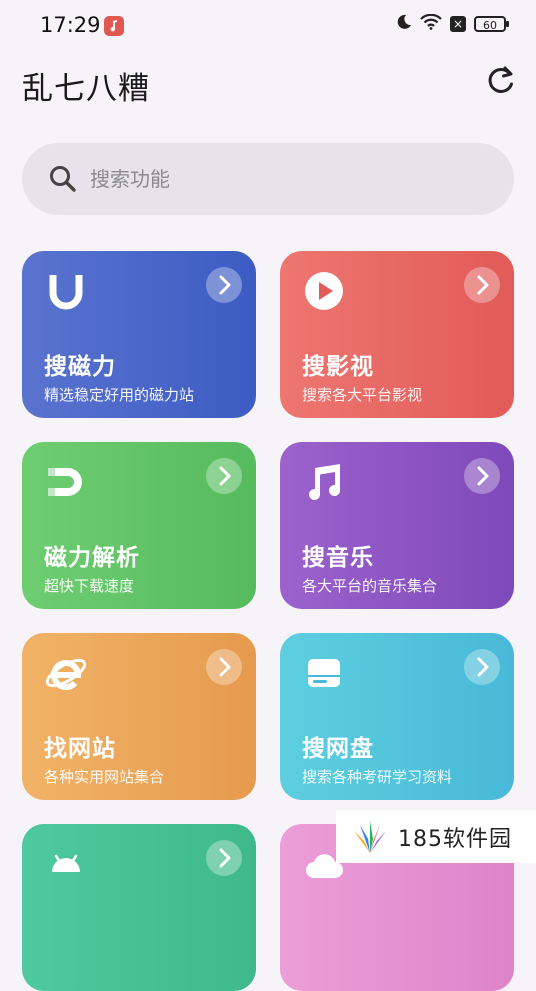  What do you see at coordinates (86, 89) in the screenshot?
I see `page-title: 乱七八糟` at bounding box center [86, 89].